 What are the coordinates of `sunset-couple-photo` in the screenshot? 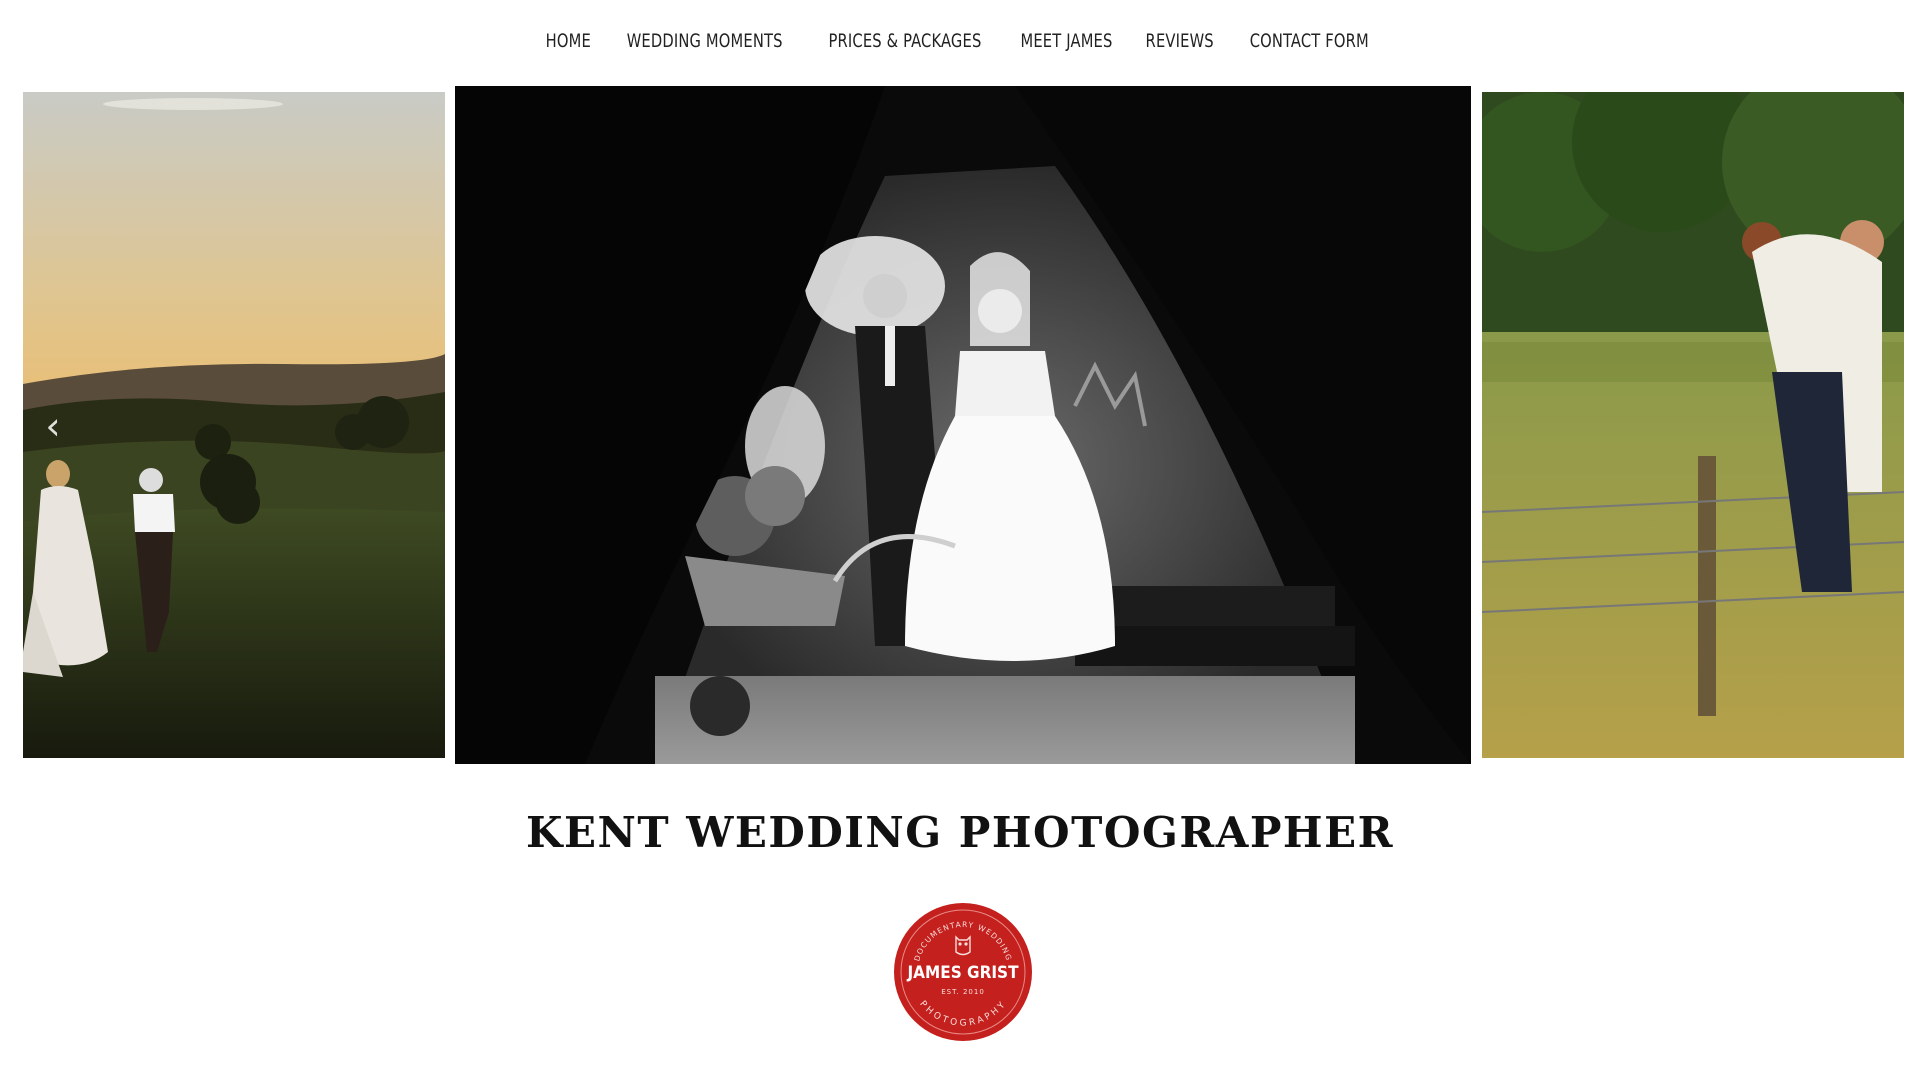 It's located at (234, 425).